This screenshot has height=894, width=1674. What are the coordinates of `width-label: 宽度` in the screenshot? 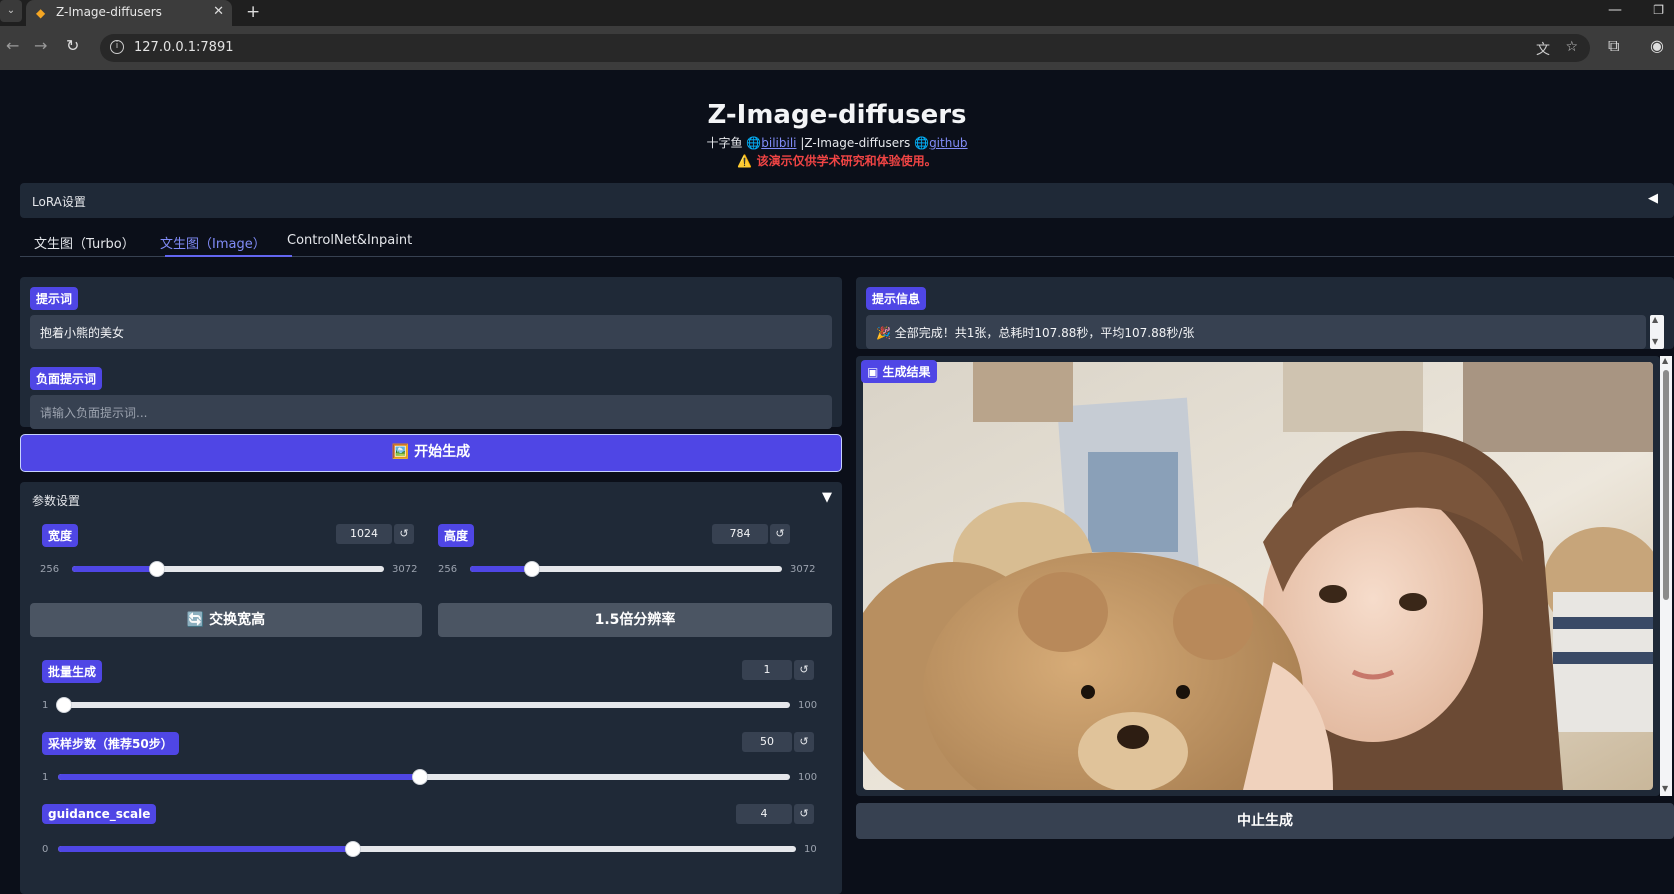 It's located at (60, 535).